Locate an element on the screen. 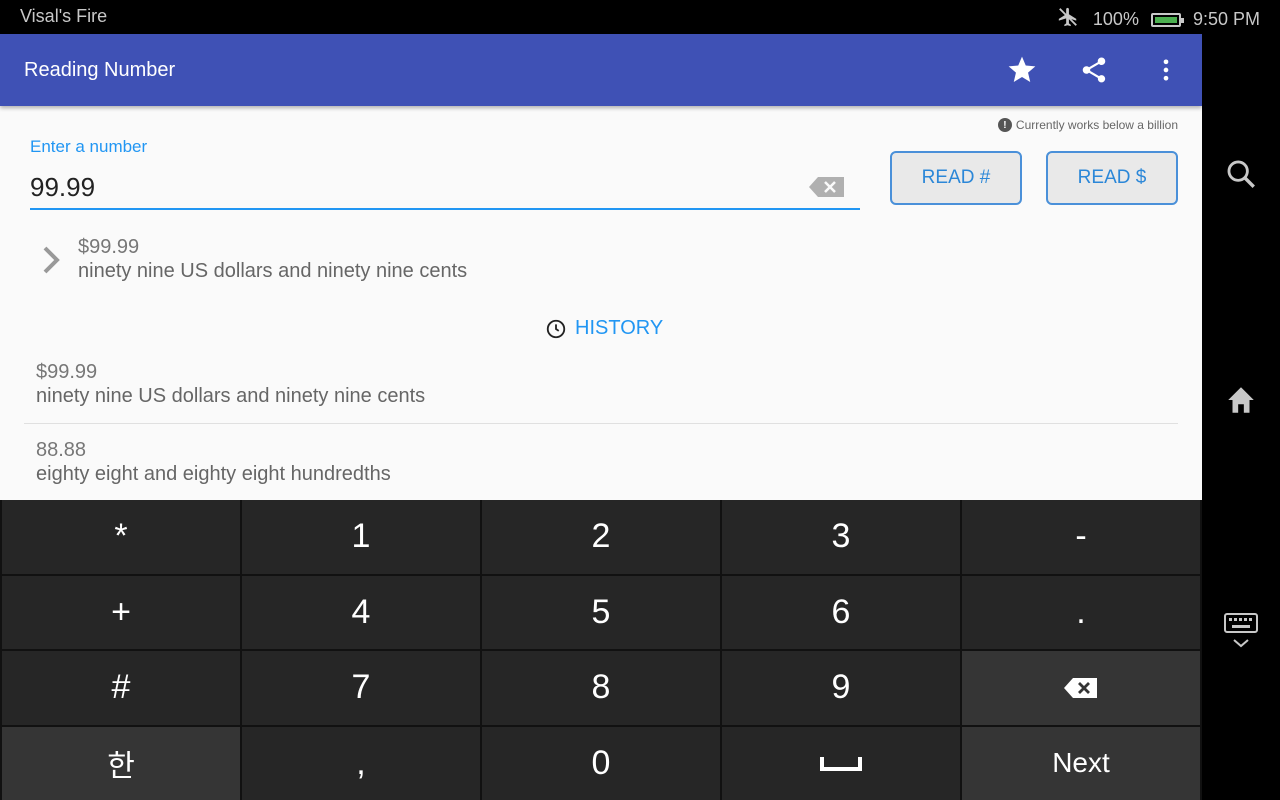 Image resolution: width=1280 pixels, height=800 pixels. share-button is located at coordinates (1094, 70).